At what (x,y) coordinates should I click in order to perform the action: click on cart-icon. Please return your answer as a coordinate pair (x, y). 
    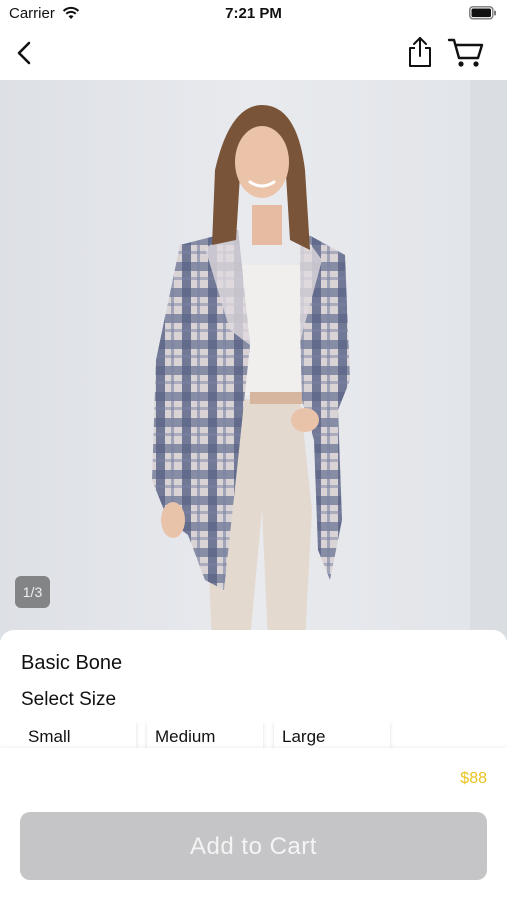
    Looking at the image, I should click on (465, 52).